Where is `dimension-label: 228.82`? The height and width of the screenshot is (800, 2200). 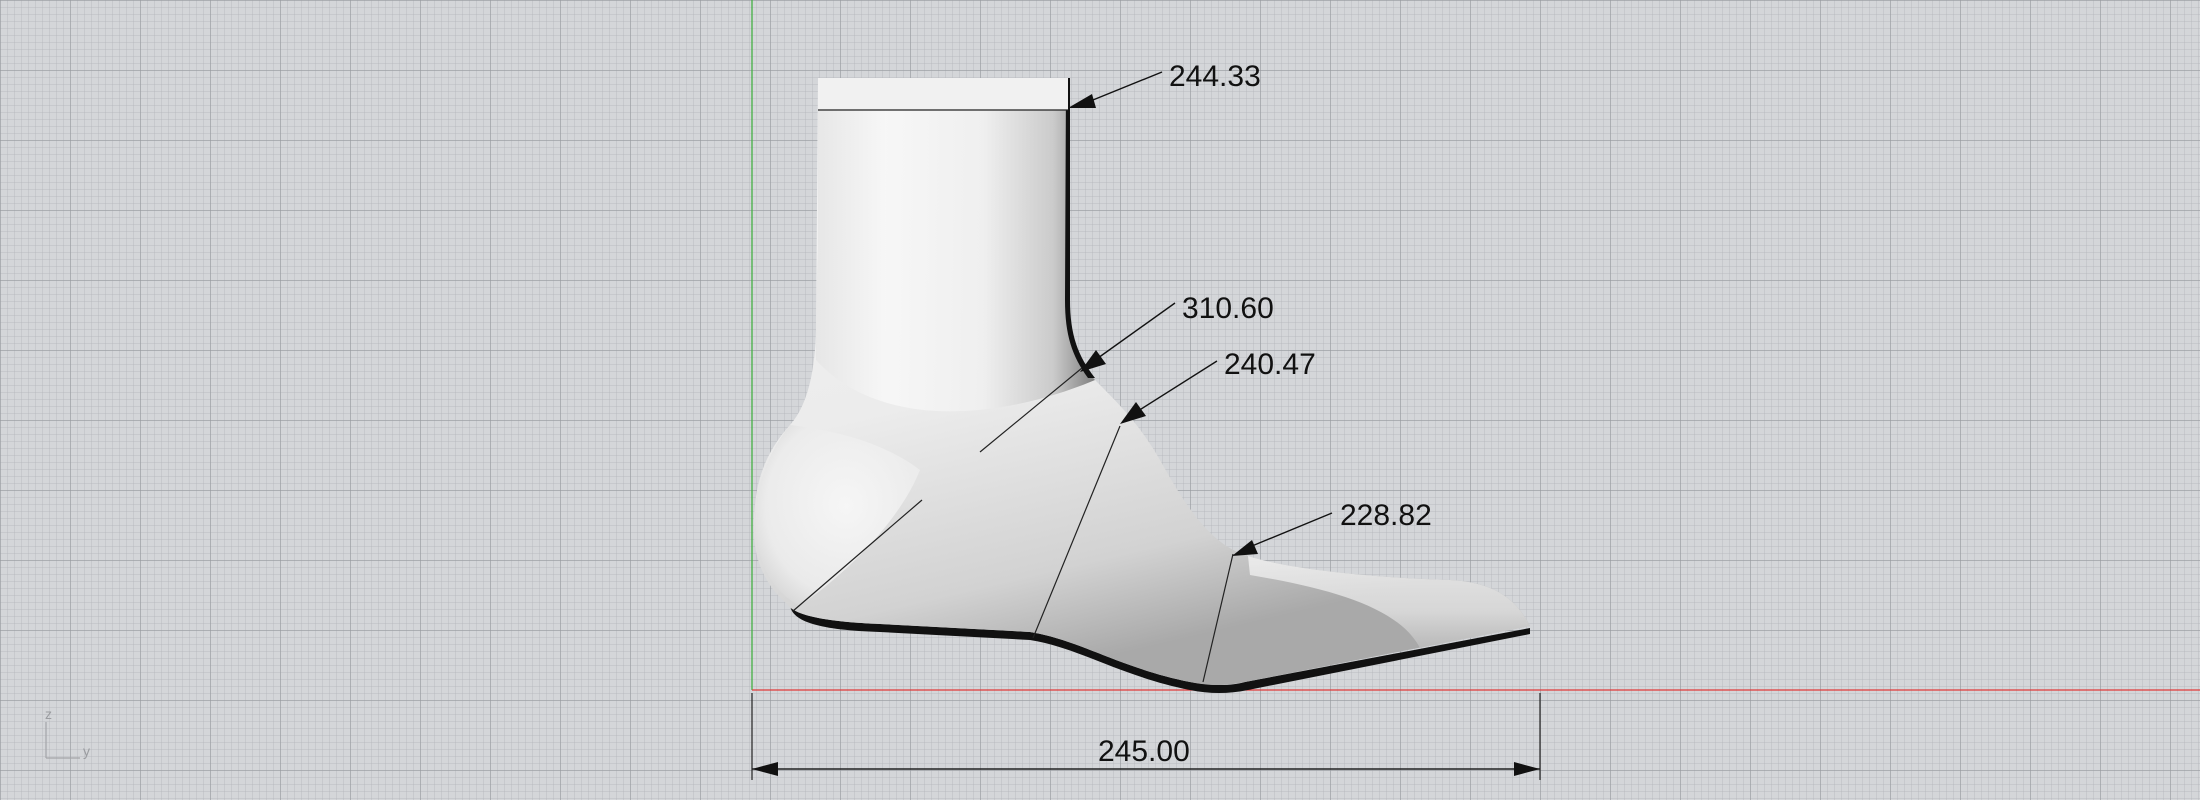
dimension-label: 228.82 is located at coordinates (1386, 515).